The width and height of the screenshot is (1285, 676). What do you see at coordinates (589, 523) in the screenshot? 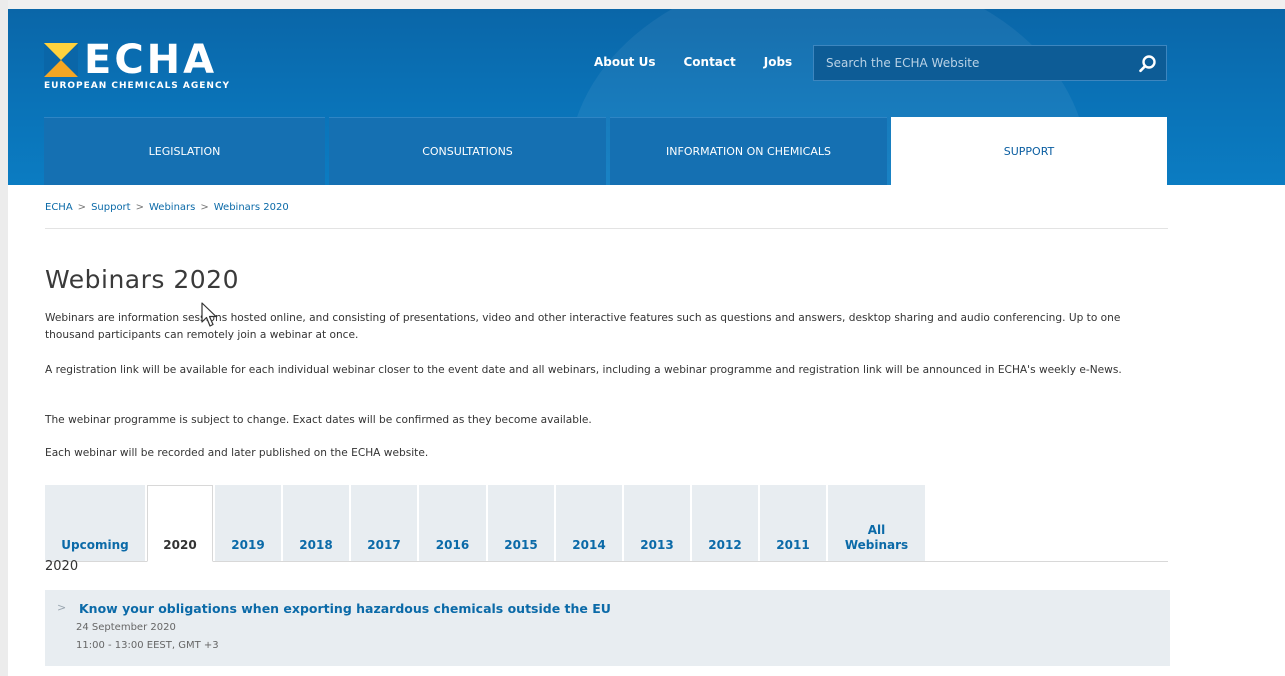
I see `tab-2014: 2014` at bounding box center [589, 523].